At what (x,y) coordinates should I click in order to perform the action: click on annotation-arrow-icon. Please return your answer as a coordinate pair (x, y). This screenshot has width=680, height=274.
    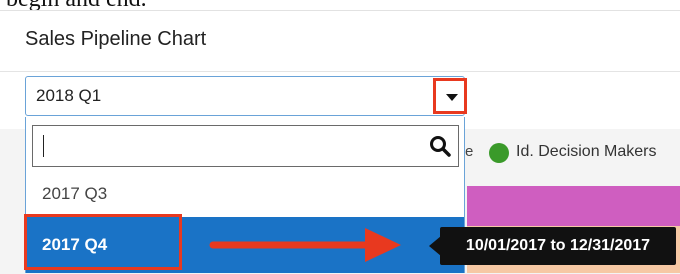
    Looking at the image, I should click on (305, 245).